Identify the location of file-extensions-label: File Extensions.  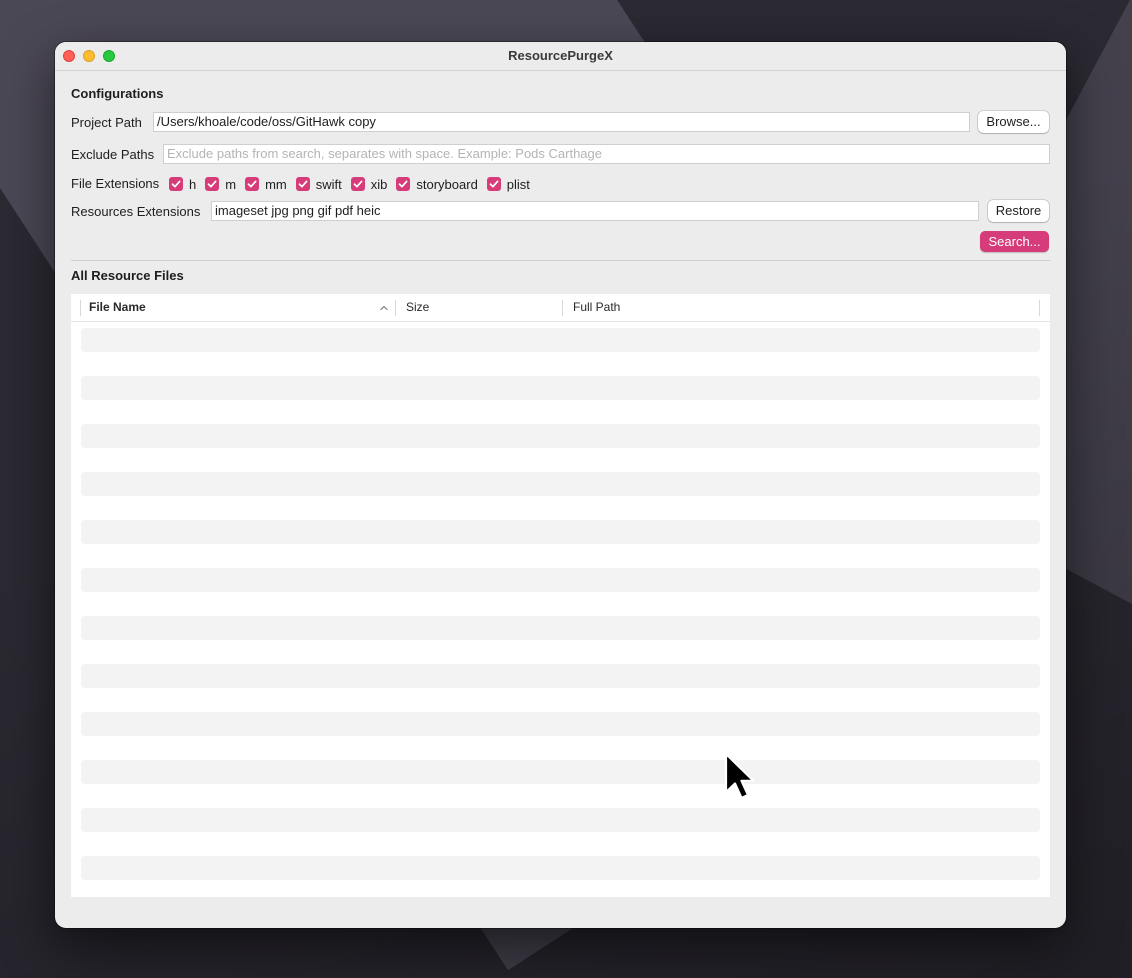
(115, 183).